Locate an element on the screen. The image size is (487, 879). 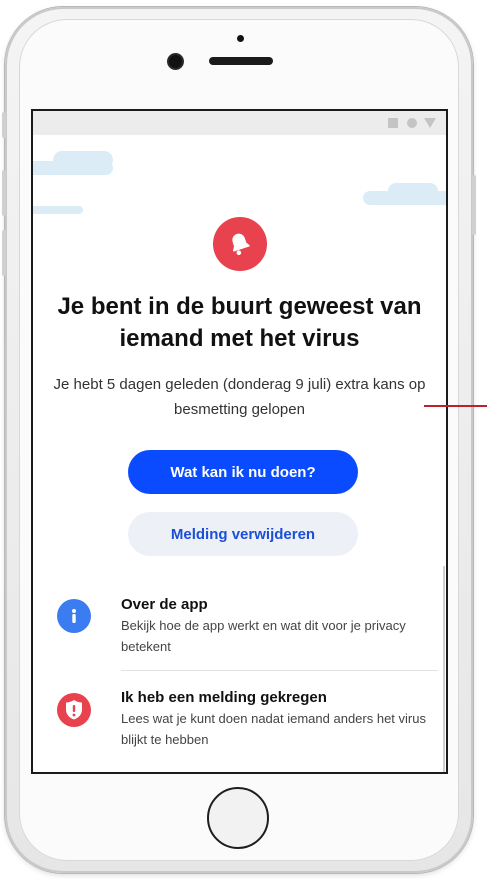
list-divider is located at coordinates (279, 670).